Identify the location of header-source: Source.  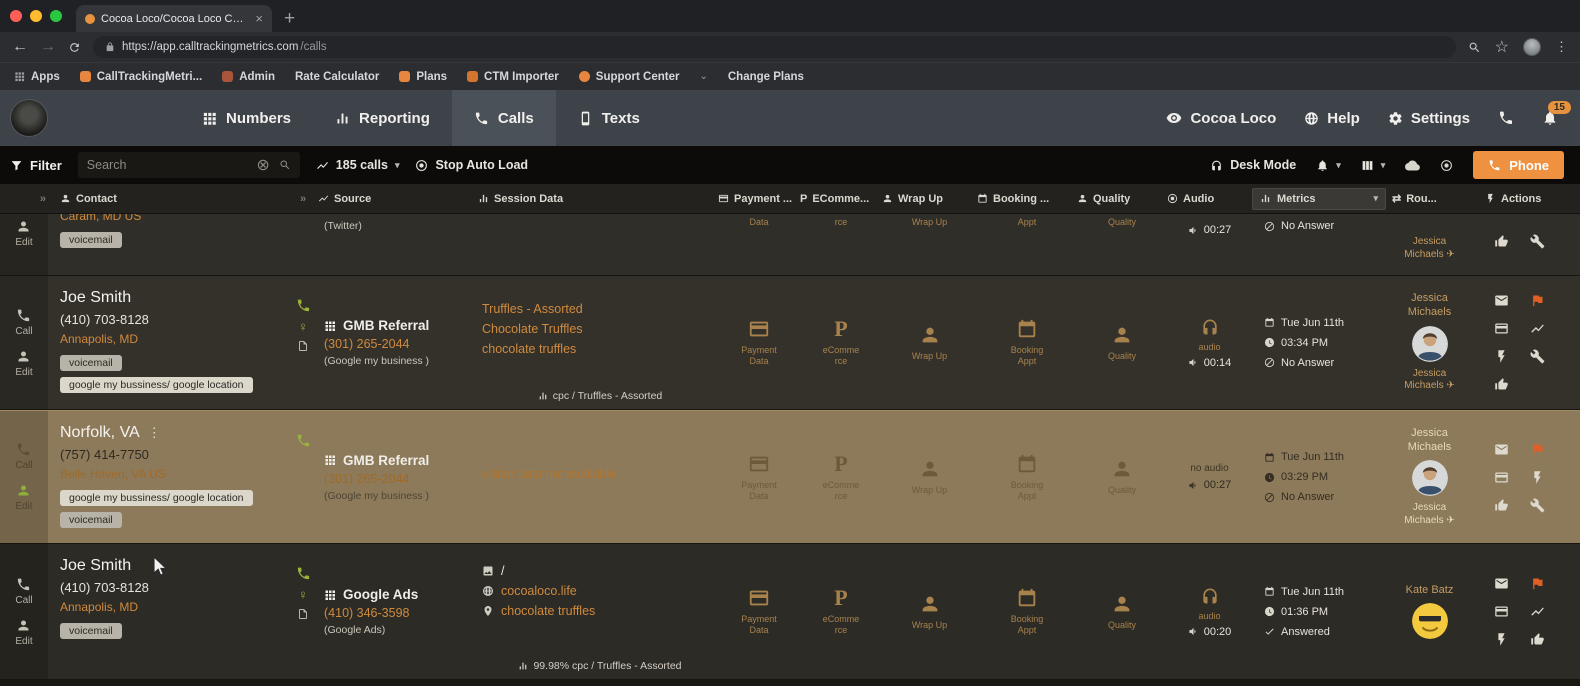
(398, 199).